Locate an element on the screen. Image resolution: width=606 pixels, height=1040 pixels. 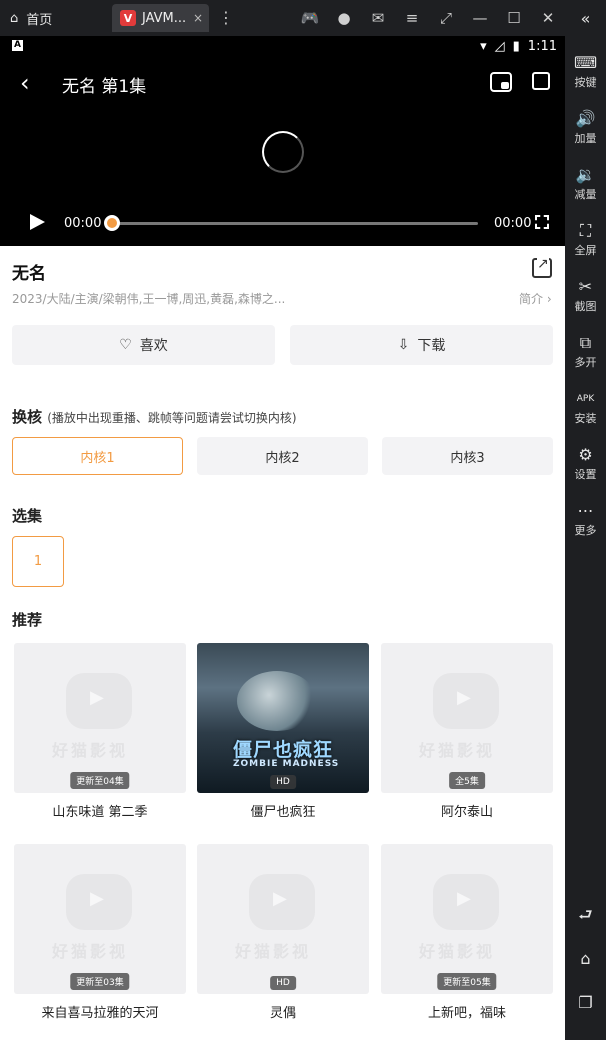
sidebar-item-more: ⋯ 更多 is located at coordinates (585, 519).